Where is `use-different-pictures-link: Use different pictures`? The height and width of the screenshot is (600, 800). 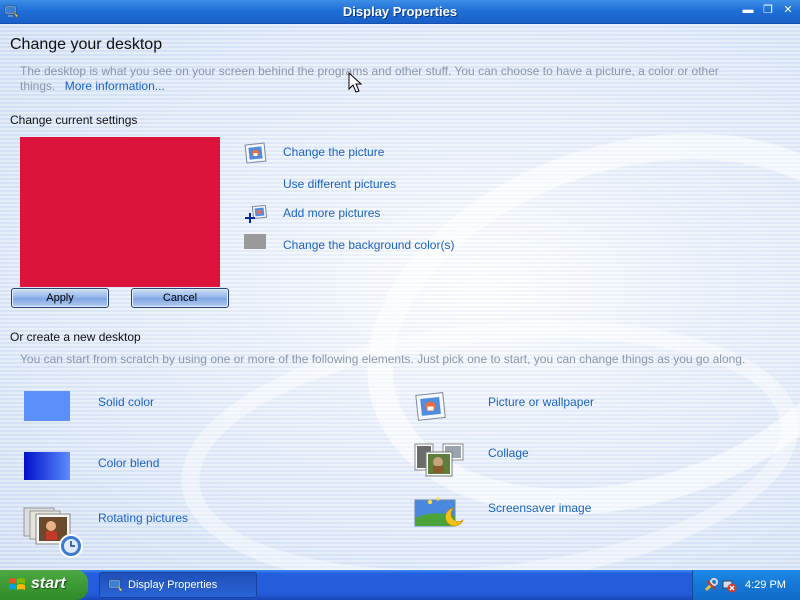
use-different-pictures-link: Use different pictures is located at coordinates (339, 184).